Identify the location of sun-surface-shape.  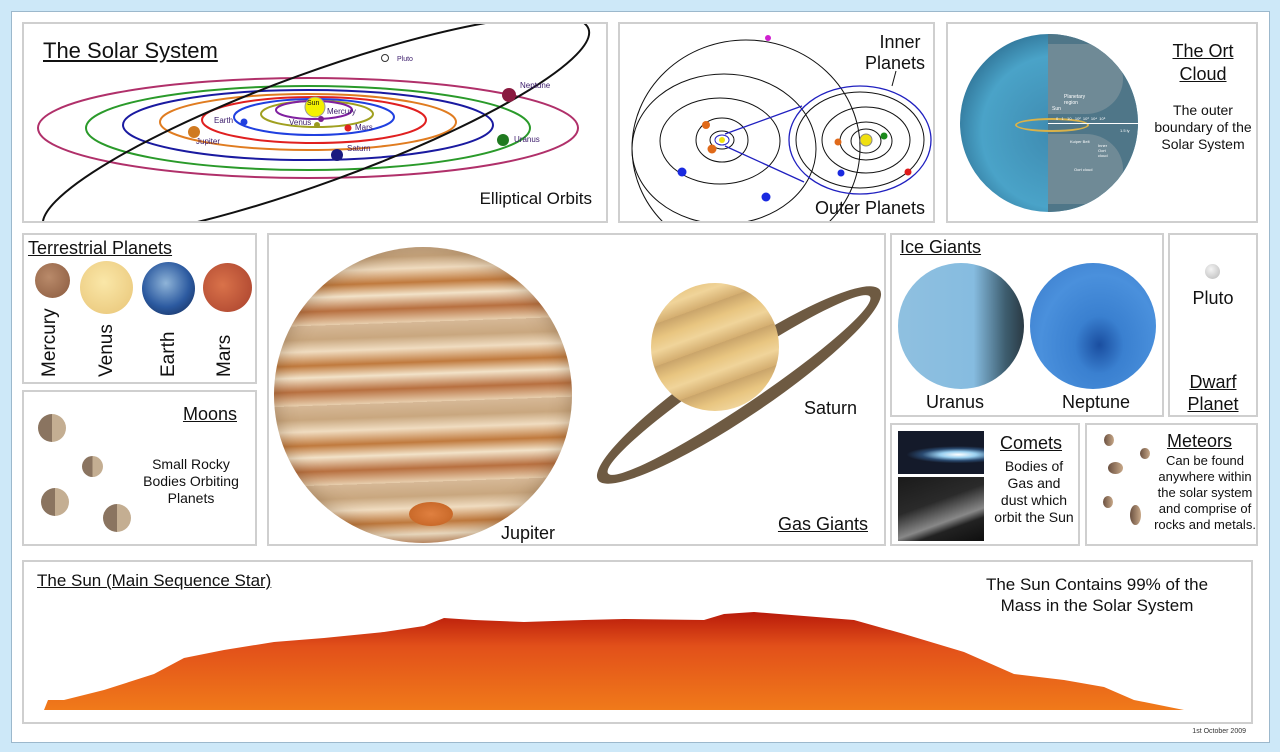
(614, 661).